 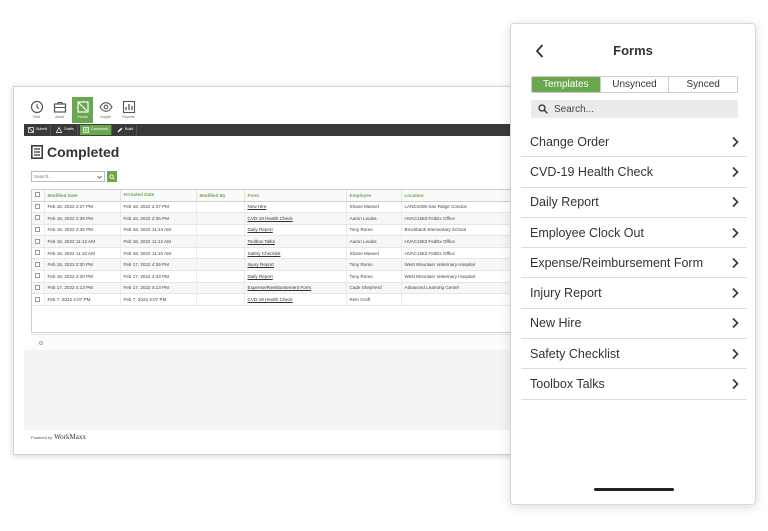 What do you see at coordinates (82, 265) in the screenshot?
I see `table-cell: Feb 18, 2022 2:30 PM` at bounding box center [82, 265].